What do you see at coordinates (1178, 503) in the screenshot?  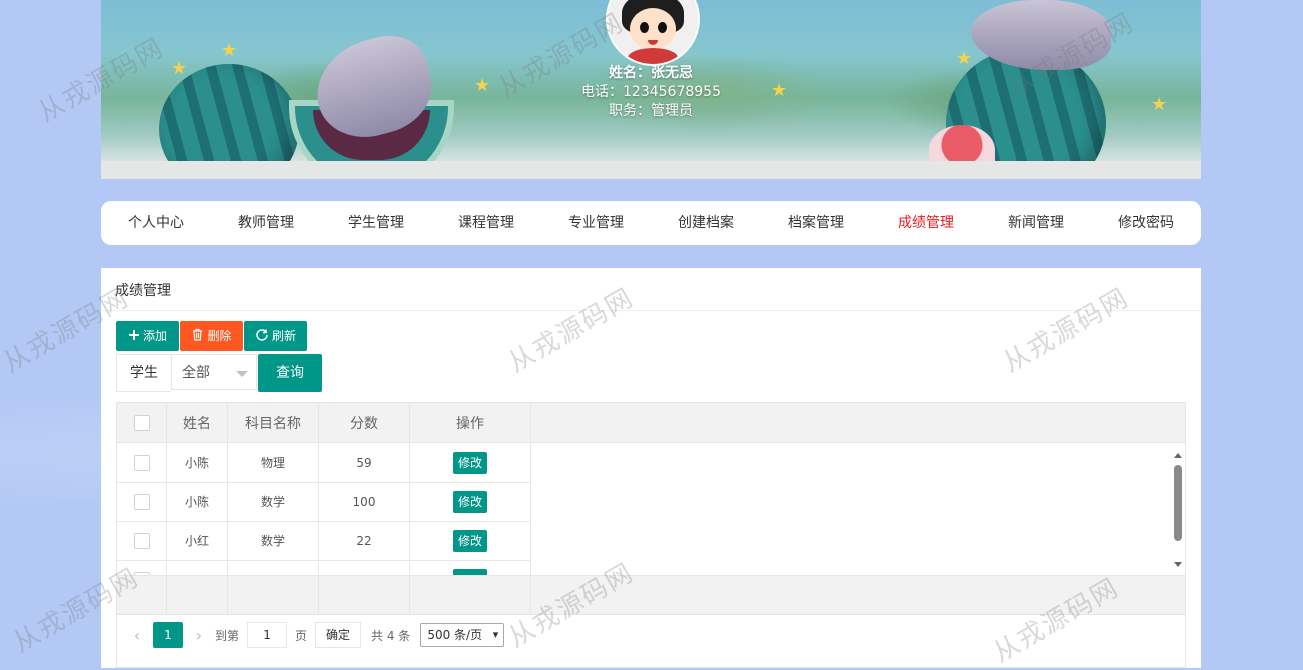 I see `scroll-thumb` at bounding box center [1178, 503].